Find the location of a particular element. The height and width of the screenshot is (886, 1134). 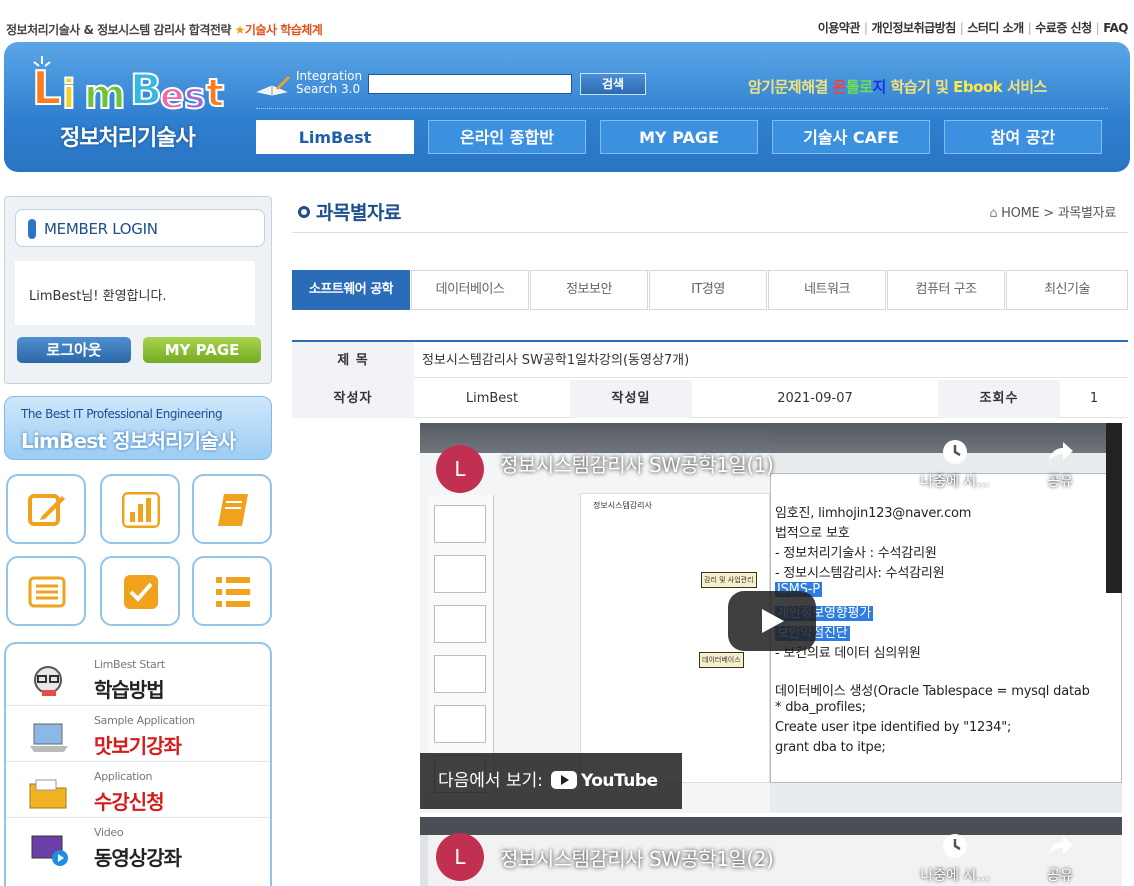

learn-item-video: Video 동영상강좌 is located at coordinates (138, 846).